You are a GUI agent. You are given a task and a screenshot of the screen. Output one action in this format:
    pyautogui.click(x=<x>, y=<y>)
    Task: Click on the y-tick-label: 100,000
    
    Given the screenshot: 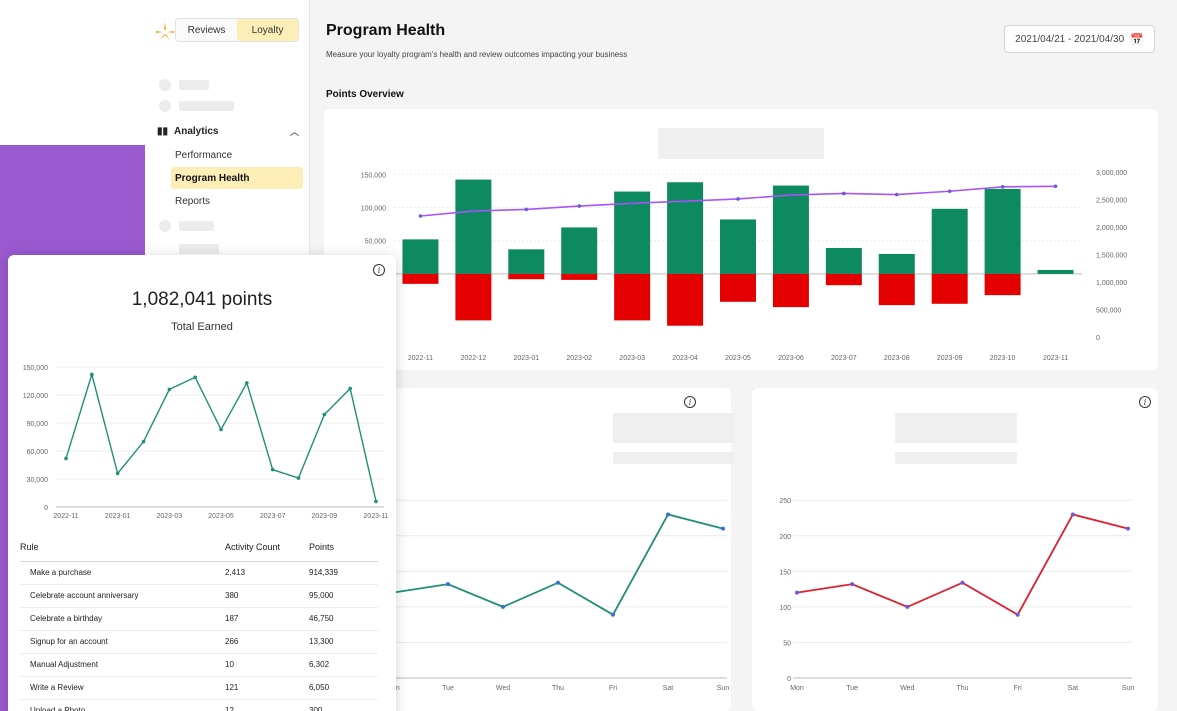 What is the action you would take?
    pyautogui.click(x=373, y=208)
    